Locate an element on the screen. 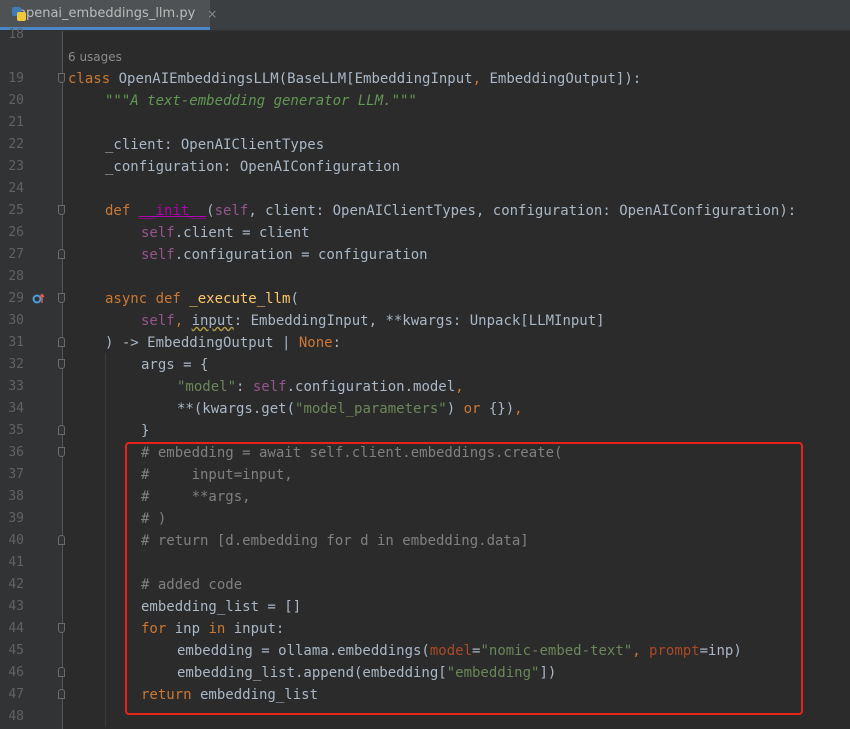 This screenshot has width=850, height=729. usages-hint: 6 usages is located at coordinates (95, 57).